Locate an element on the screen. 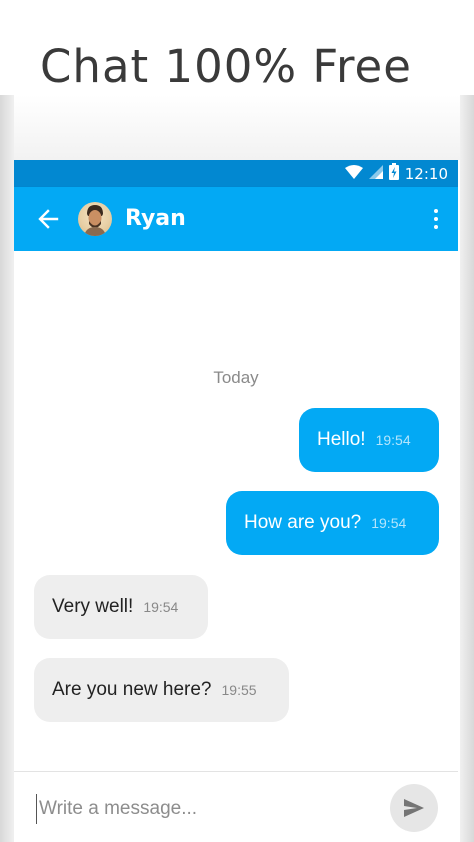 The image size is (474, 842). more-options-button is located at coordinates (436, 219).